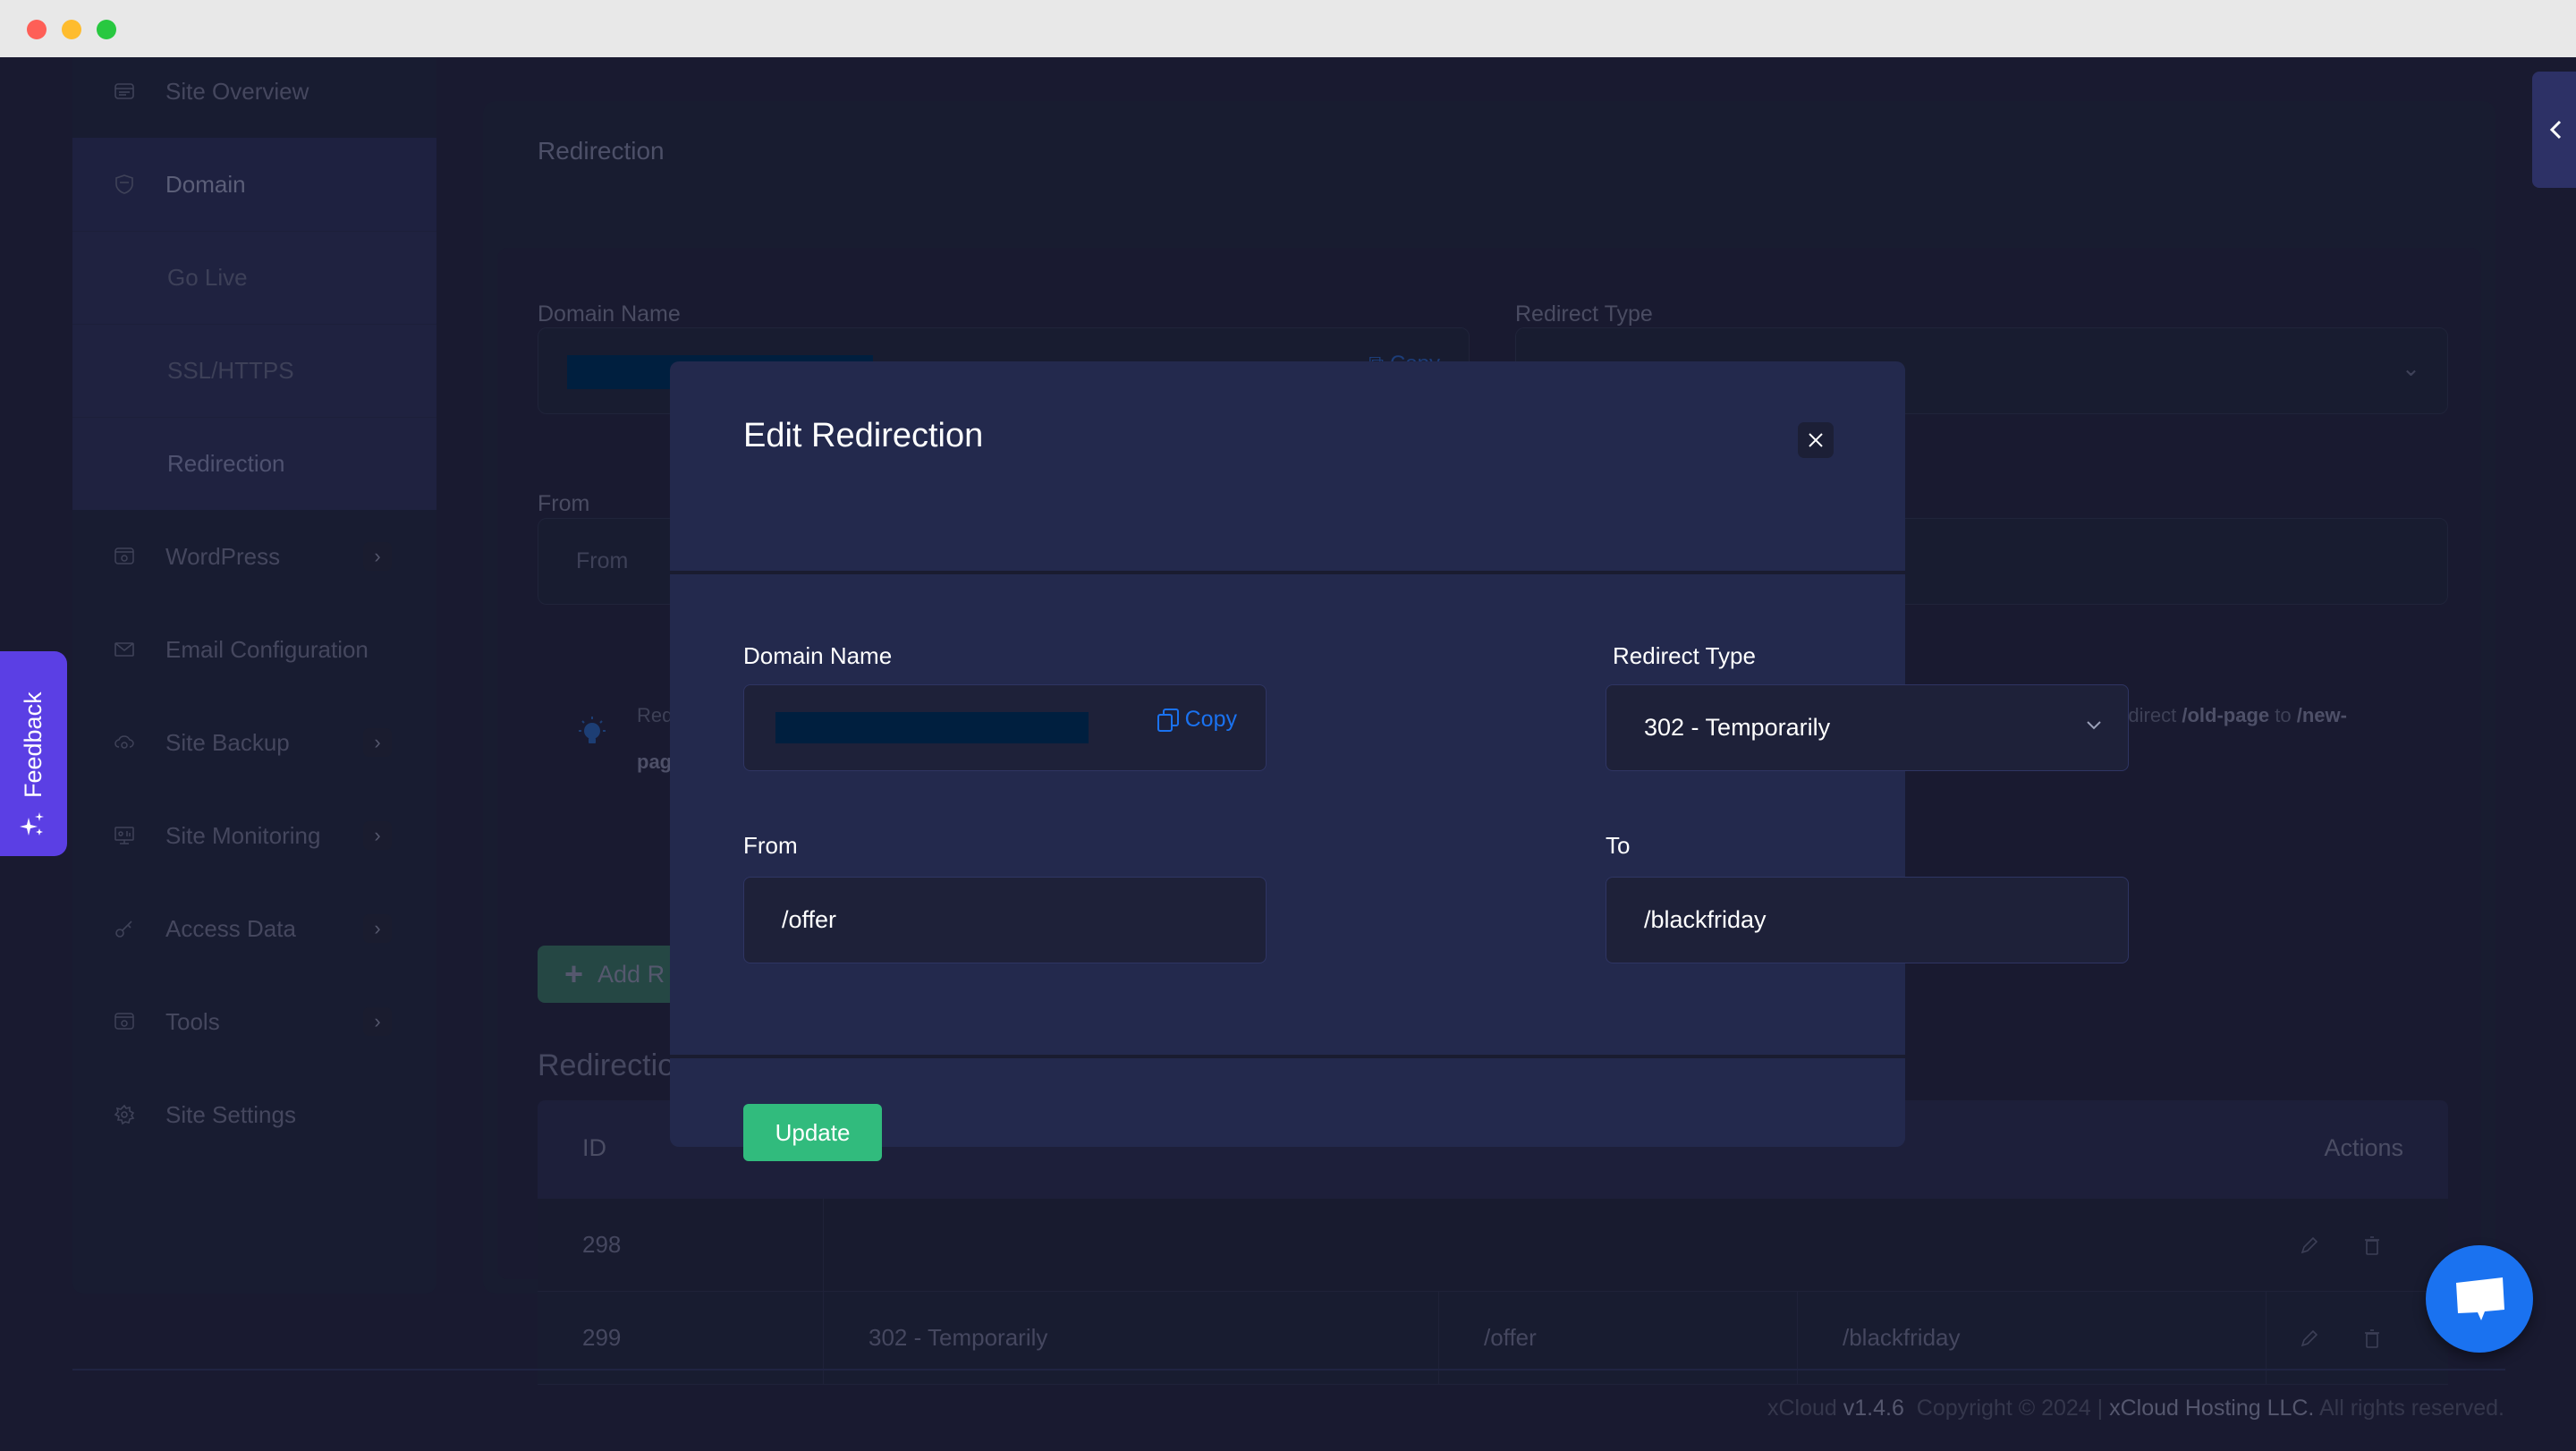 The width and height of the screenshot is (2576, 1451). I want to click on redirect-type-value: 302 - Temporarily, so click(1737, 727).